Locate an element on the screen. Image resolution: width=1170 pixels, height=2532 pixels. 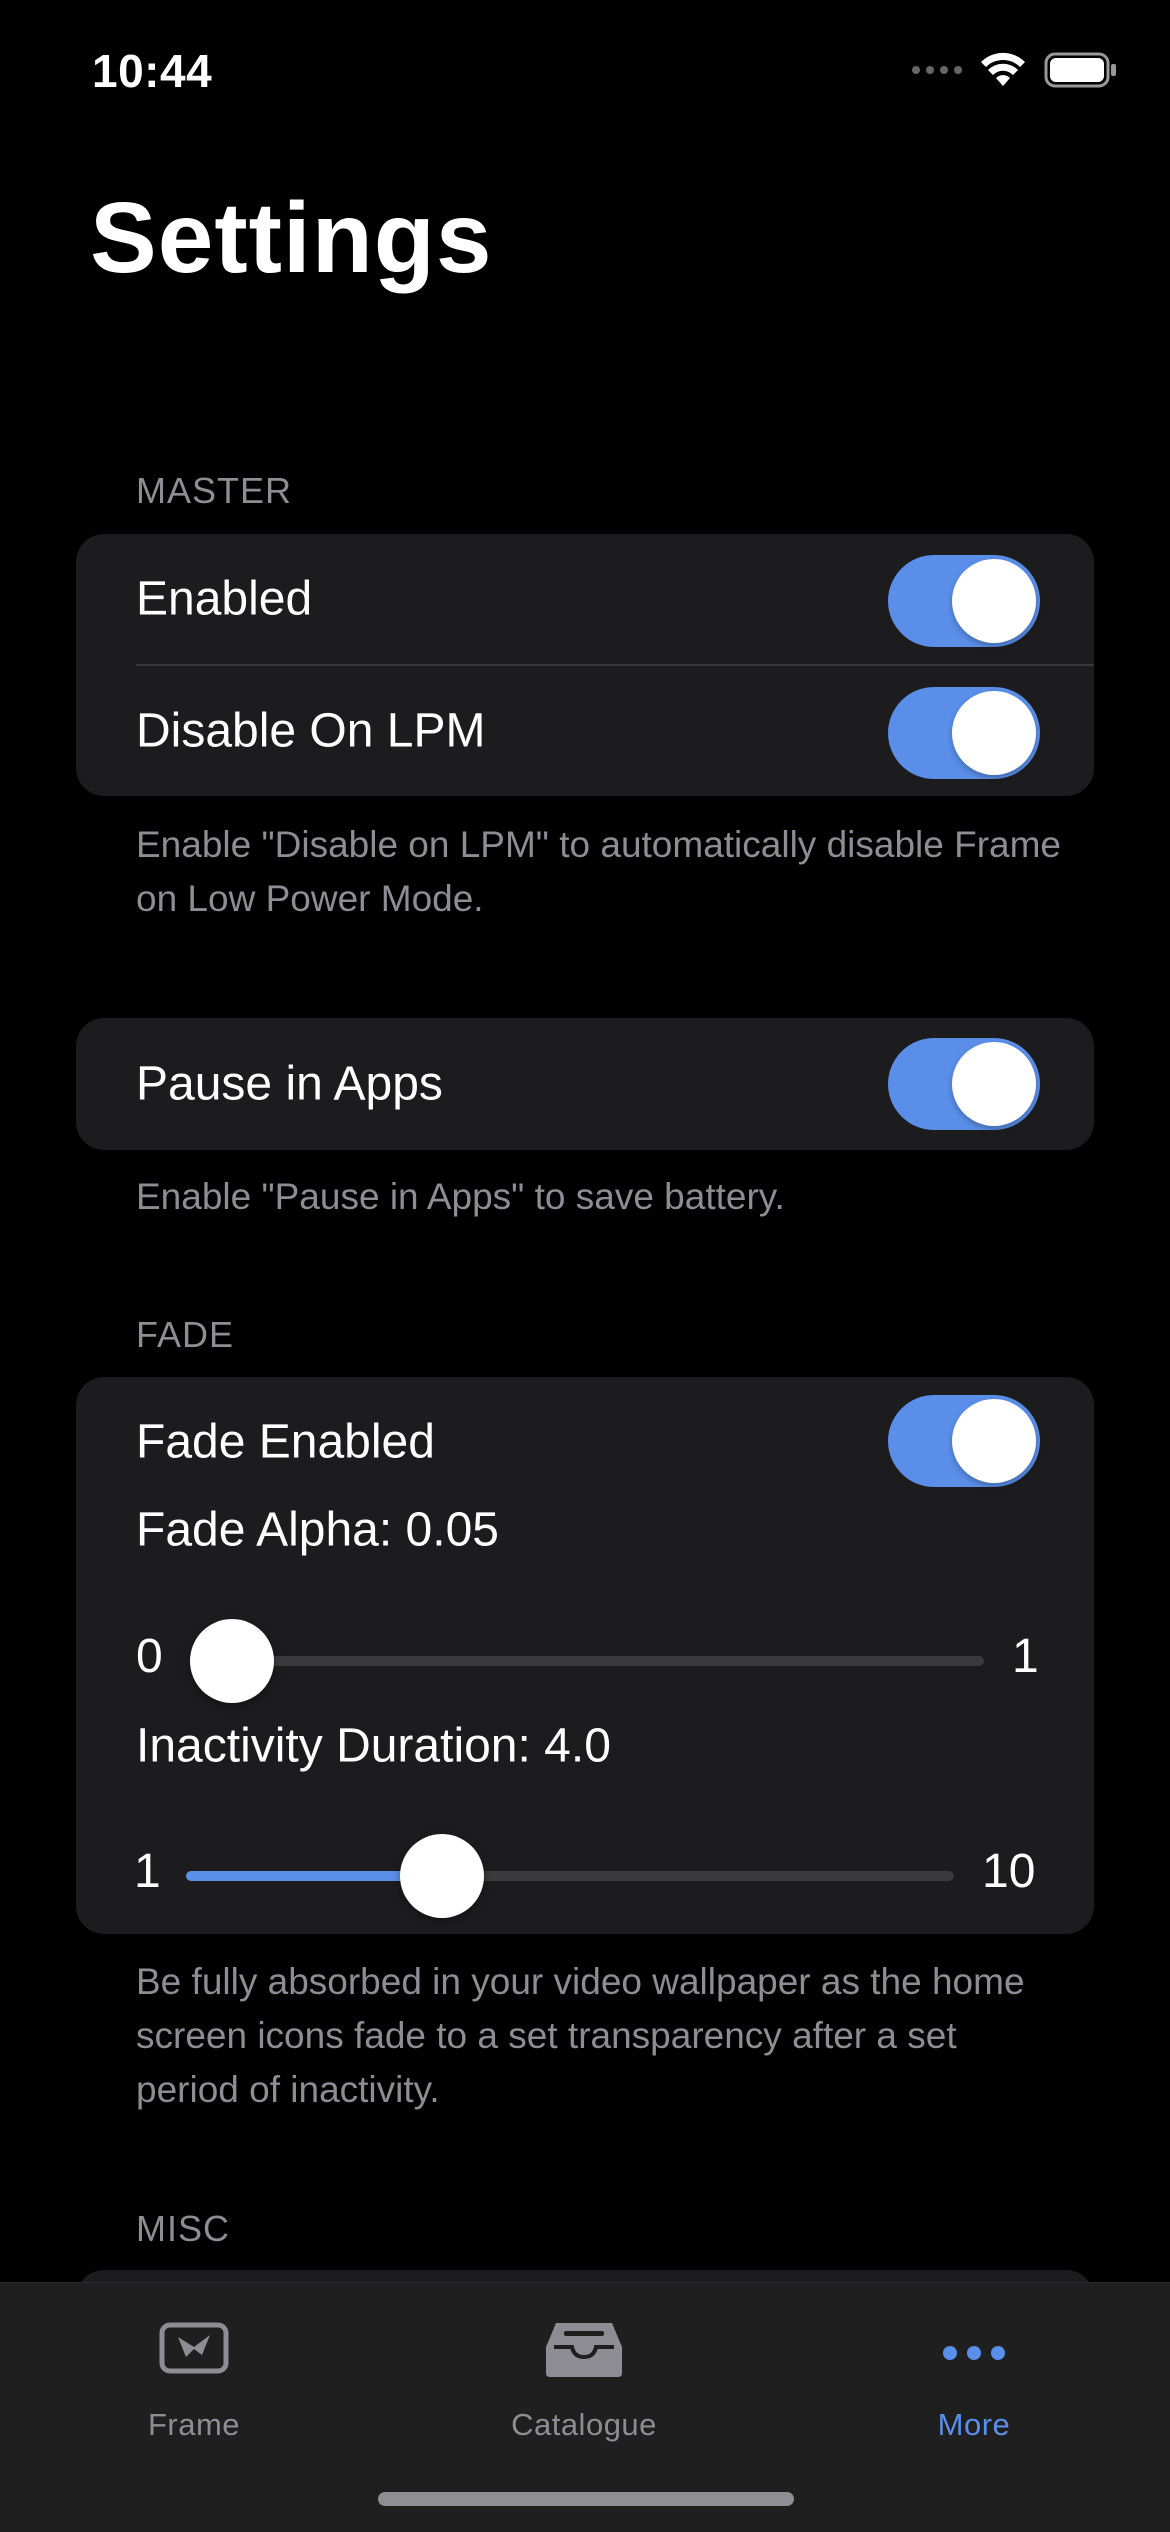
enabled-label: Enabled is located at coordinates (224, 599).